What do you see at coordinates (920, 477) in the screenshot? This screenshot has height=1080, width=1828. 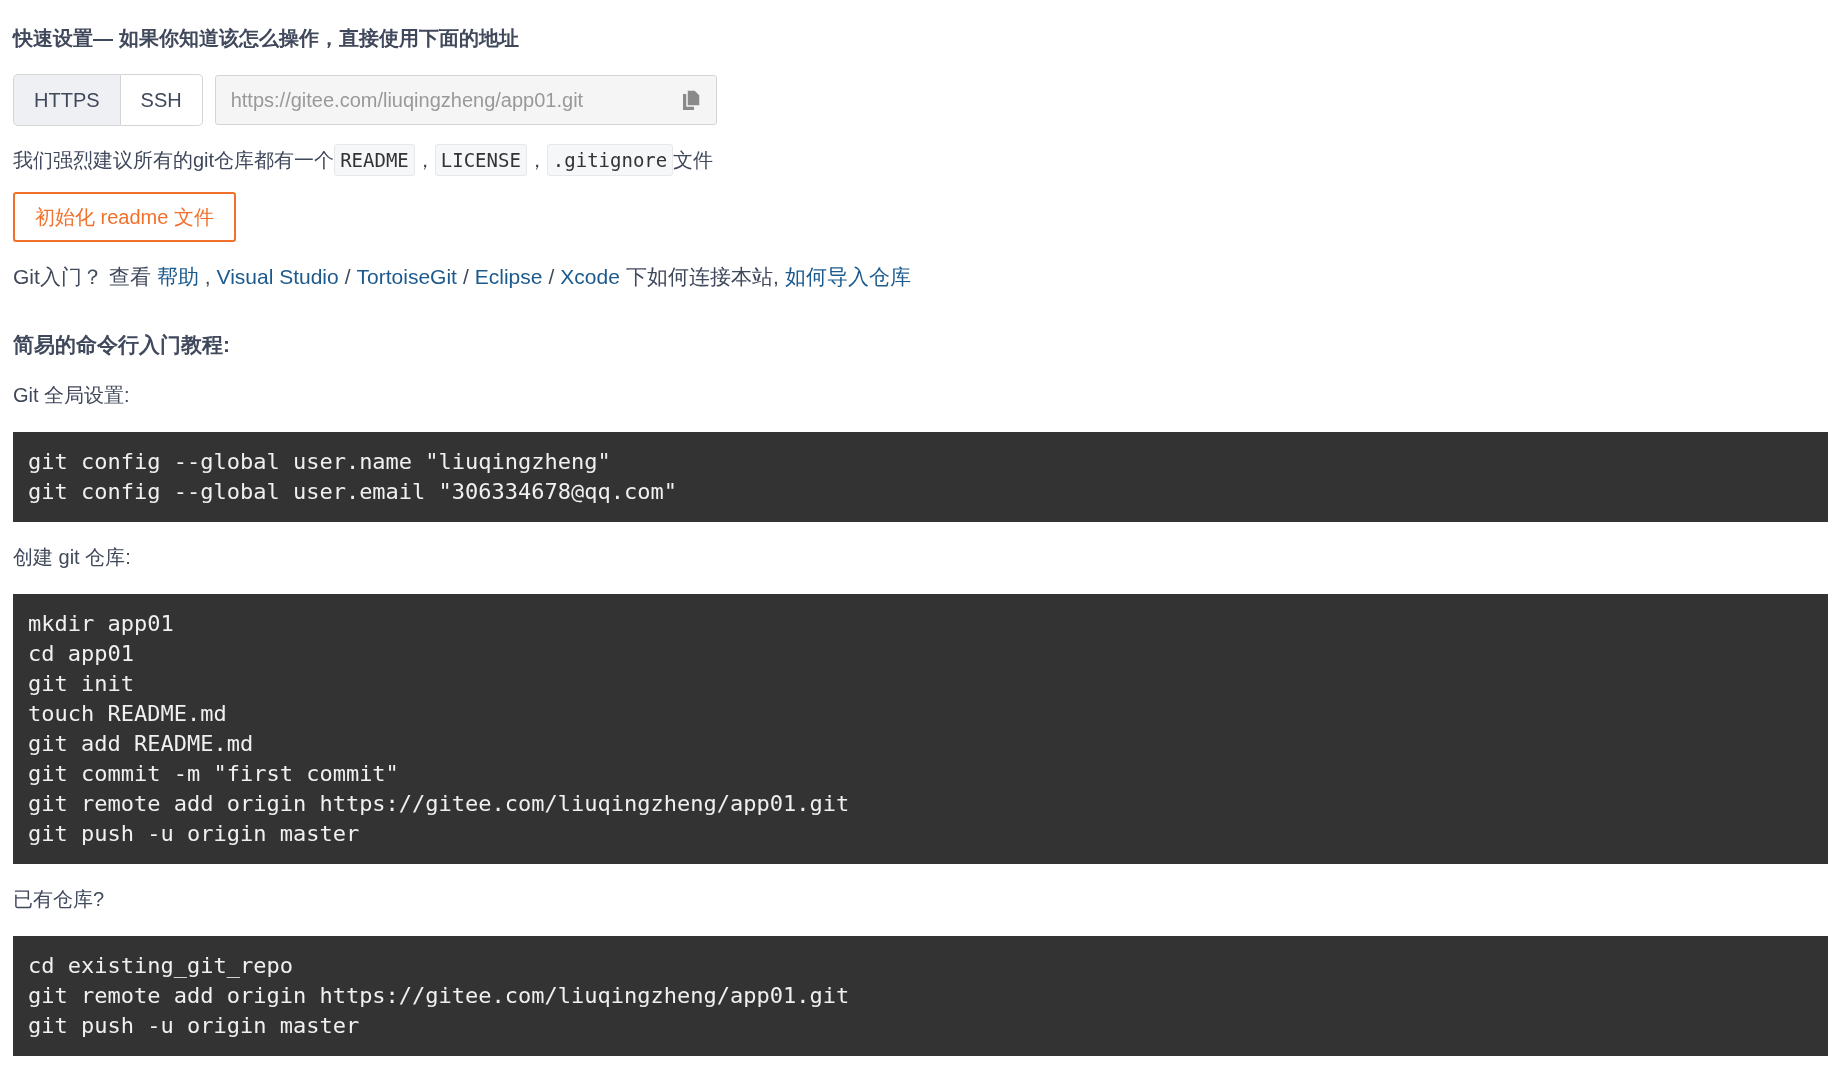 I see `code-block: git config --global user.name "liuqingzheng" git config --global user.email "306334678@qq.com"` at bounding box center [920, 477].